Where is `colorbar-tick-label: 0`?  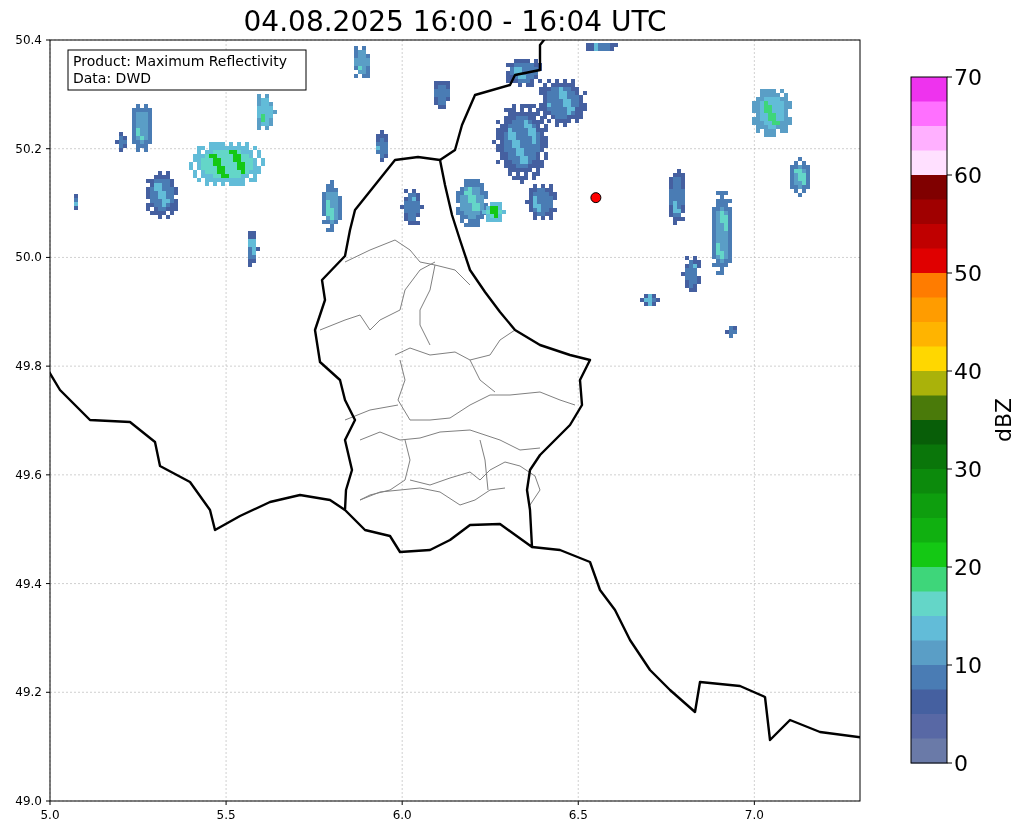
colorbar-tick-label: 0 is located at coordinates (961, 763).